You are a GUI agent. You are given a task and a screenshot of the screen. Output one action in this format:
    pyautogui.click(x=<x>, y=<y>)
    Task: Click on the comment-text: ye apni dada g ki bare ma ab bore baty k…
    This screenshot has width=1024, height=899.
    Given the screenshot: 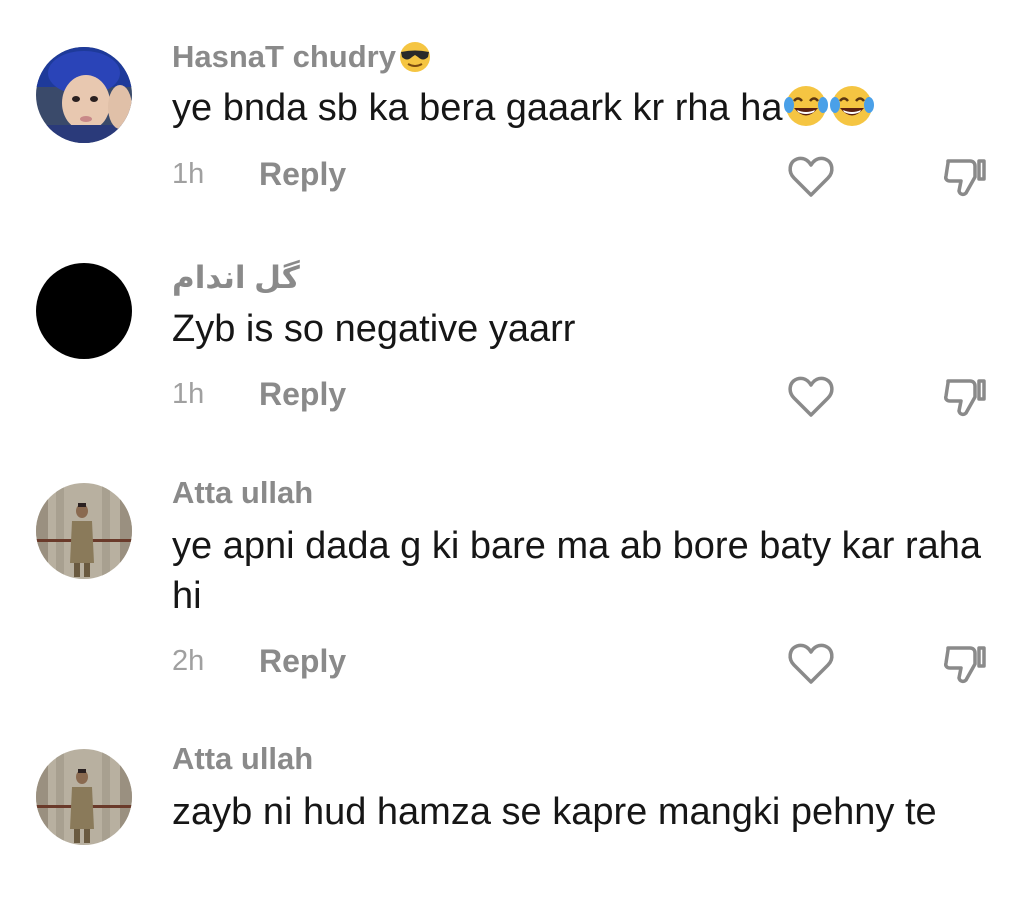 What is the action you would take?
    pyautogui.click(x=577, y=571)
    